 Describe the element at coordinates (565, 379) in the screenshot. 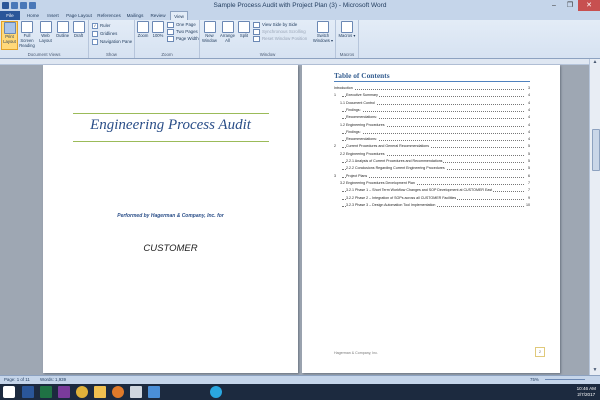

I see `zoom-slider` at that location.